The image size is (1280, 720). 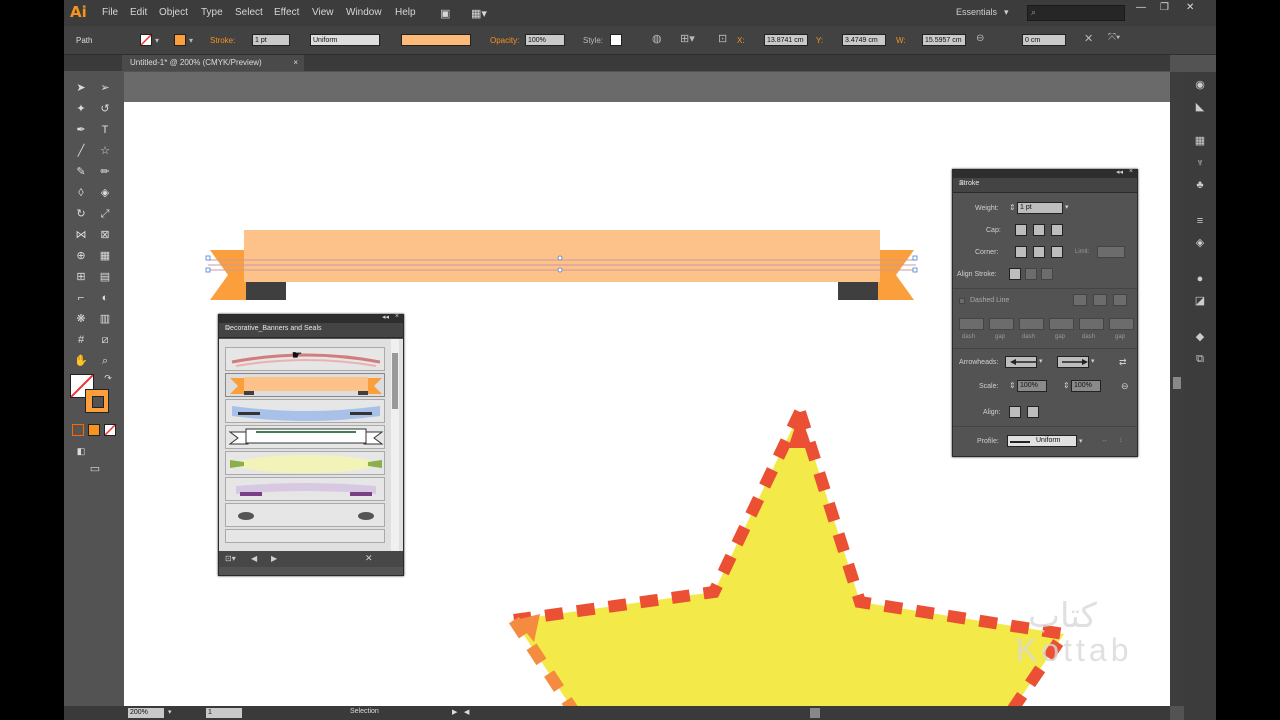 I want to click on star-tool-icon: ☆, so click(x=105, y=151).